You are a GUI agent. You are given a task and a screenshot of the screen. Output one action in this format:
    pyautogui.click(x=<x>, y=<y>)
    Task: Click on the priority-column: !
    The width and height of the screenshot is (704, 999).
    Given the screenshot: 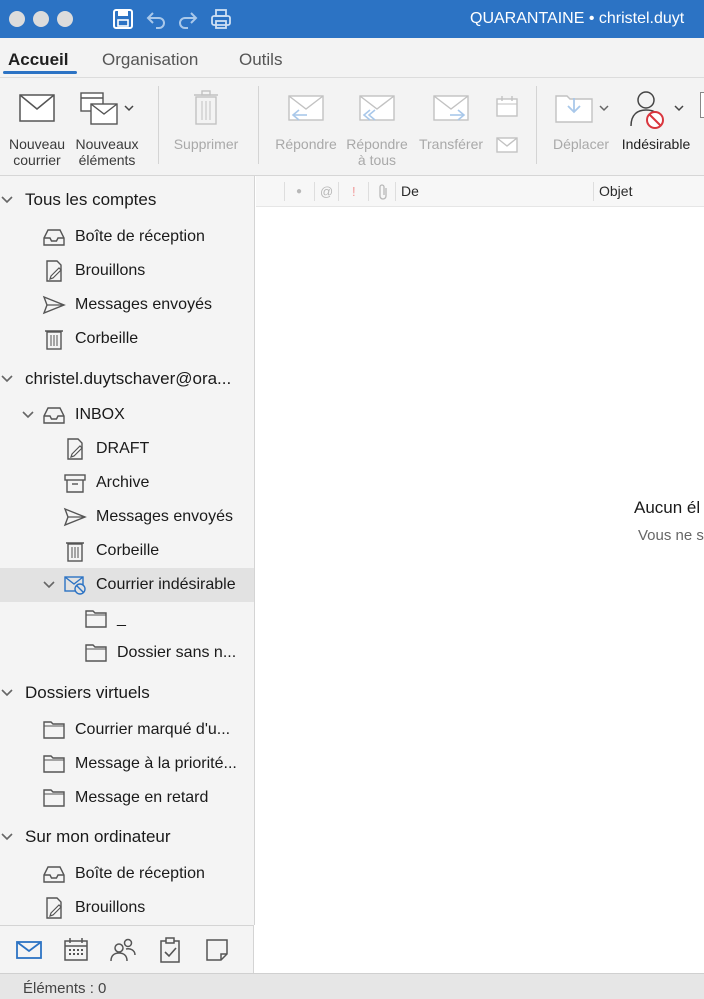 What is the action you would take?
    pyautogui.click(x=354, y=191)
    